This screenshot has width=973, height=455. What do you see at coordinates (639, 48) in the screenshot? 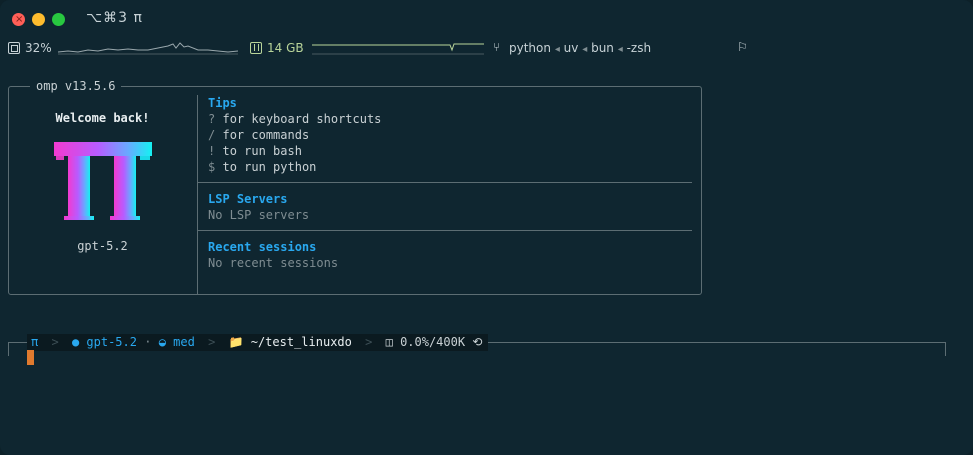
I see `process-item: -zsh` at bounding box center [639, 48].